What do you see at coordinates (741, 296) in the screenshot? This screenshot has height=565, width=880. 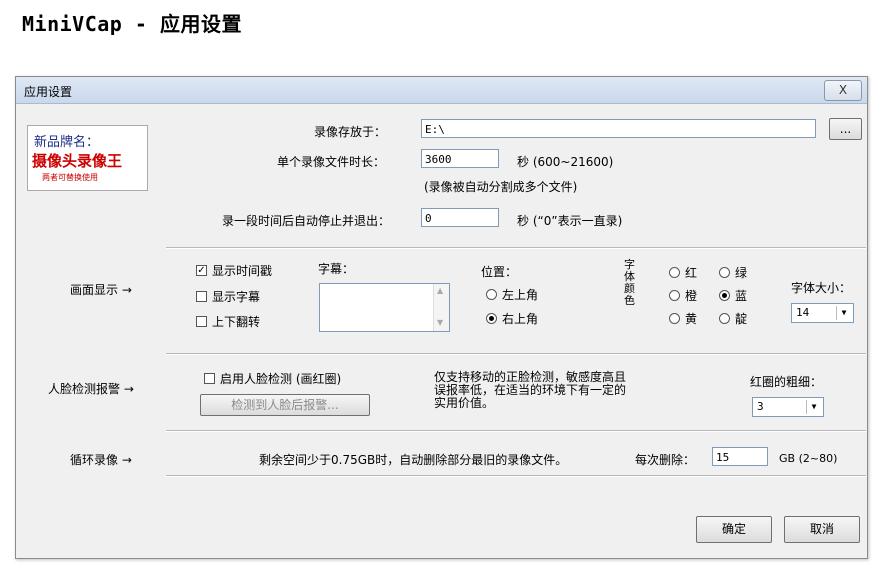 I see `color-blue-label: 蓝` at bounding box center [741, 296].